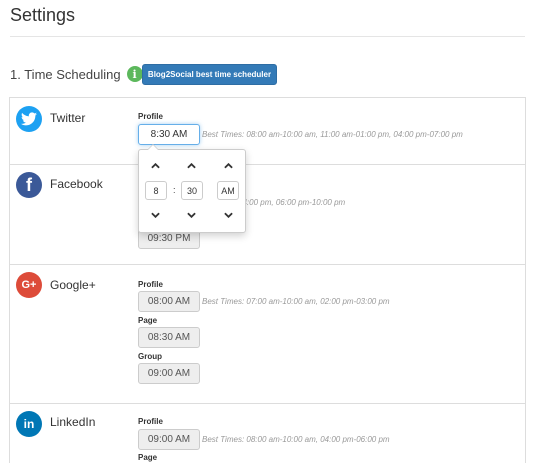 This screenshot has width=540, height=463. I want to click on network-name-googleplus: Google+, so click(73, 285).